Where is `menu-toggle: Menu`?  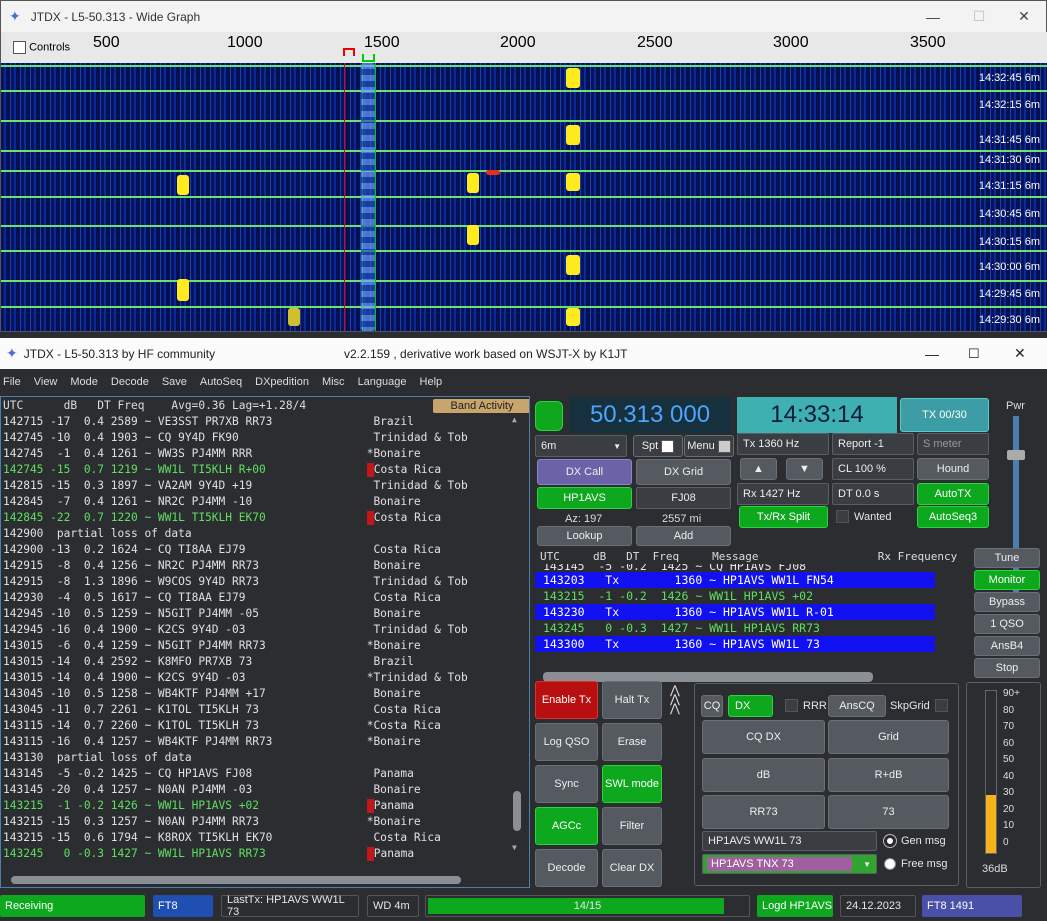 menu-toggle: Menu is located at coordinates (709, 446).